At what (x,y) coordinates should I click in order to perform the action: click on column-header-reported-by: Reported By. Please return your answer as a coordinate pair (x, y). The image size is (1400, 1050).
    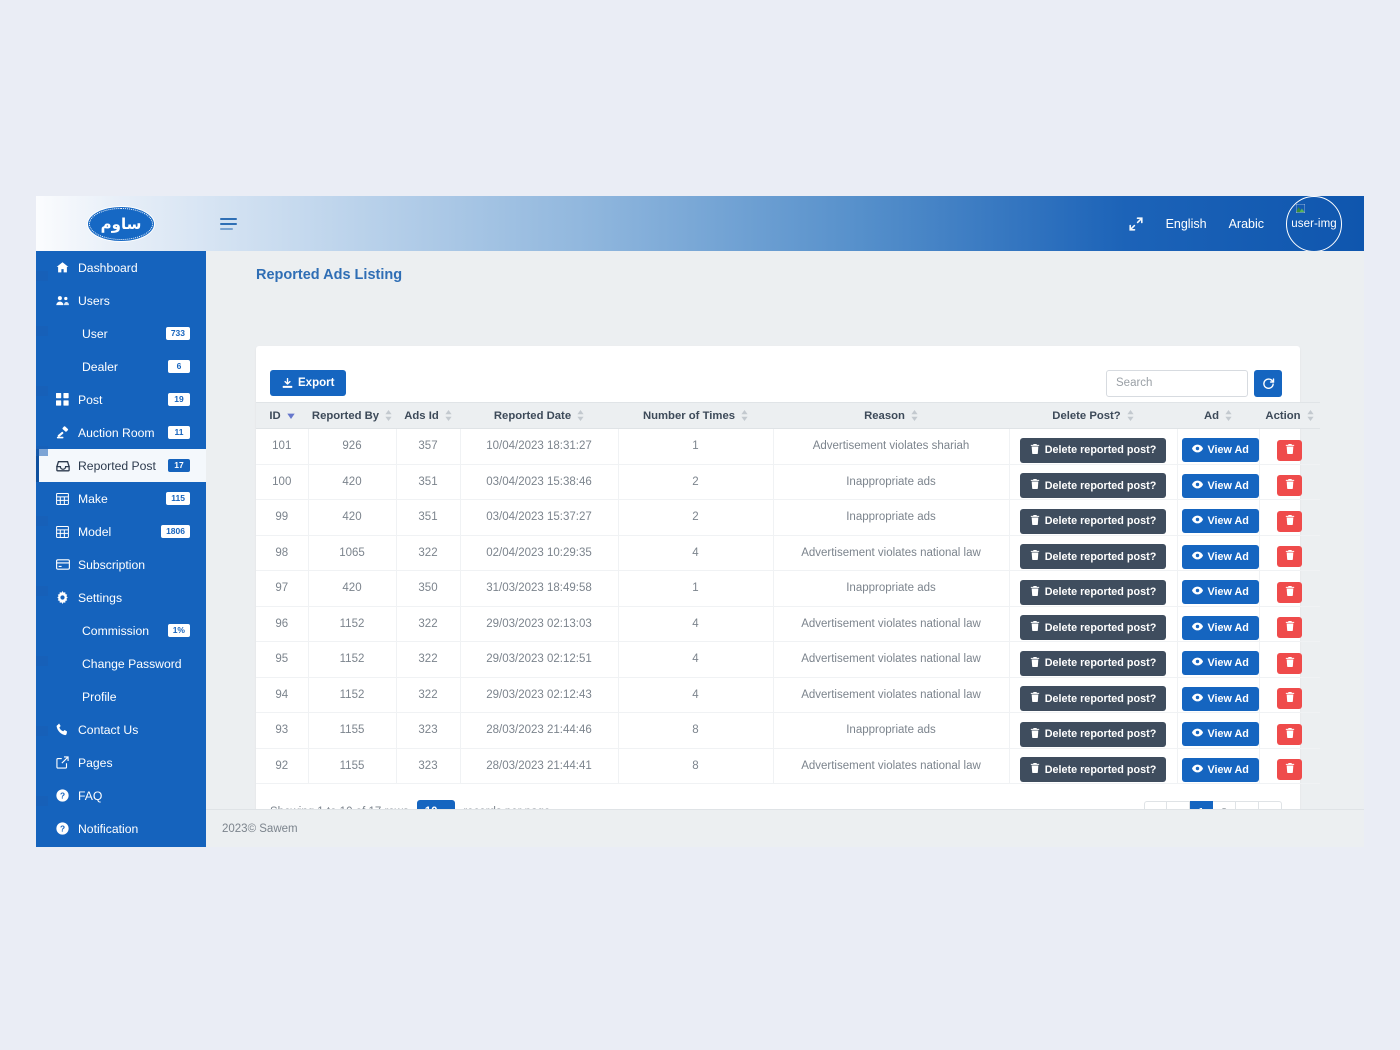
    Looking at the image, I should click on (352, 415).